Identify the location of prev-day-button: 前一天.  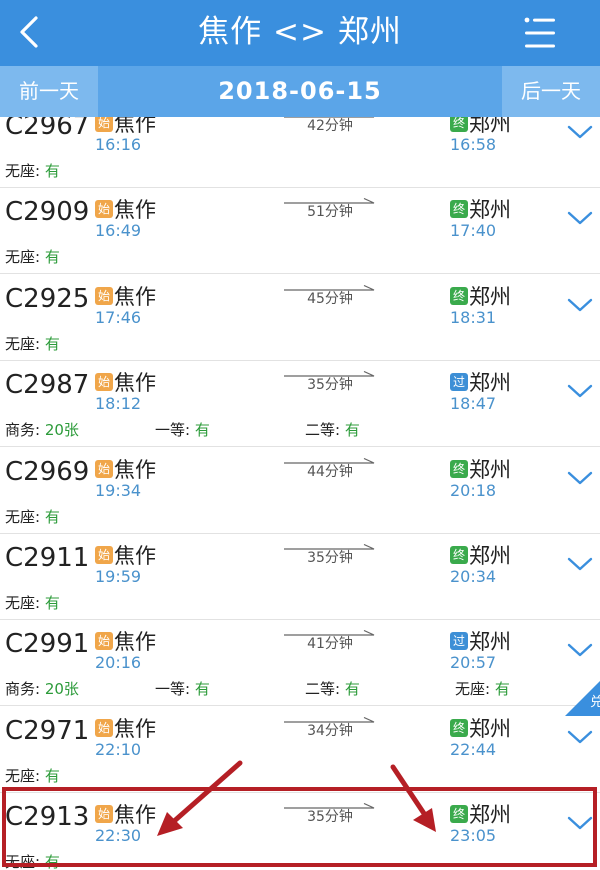
(49, 91).